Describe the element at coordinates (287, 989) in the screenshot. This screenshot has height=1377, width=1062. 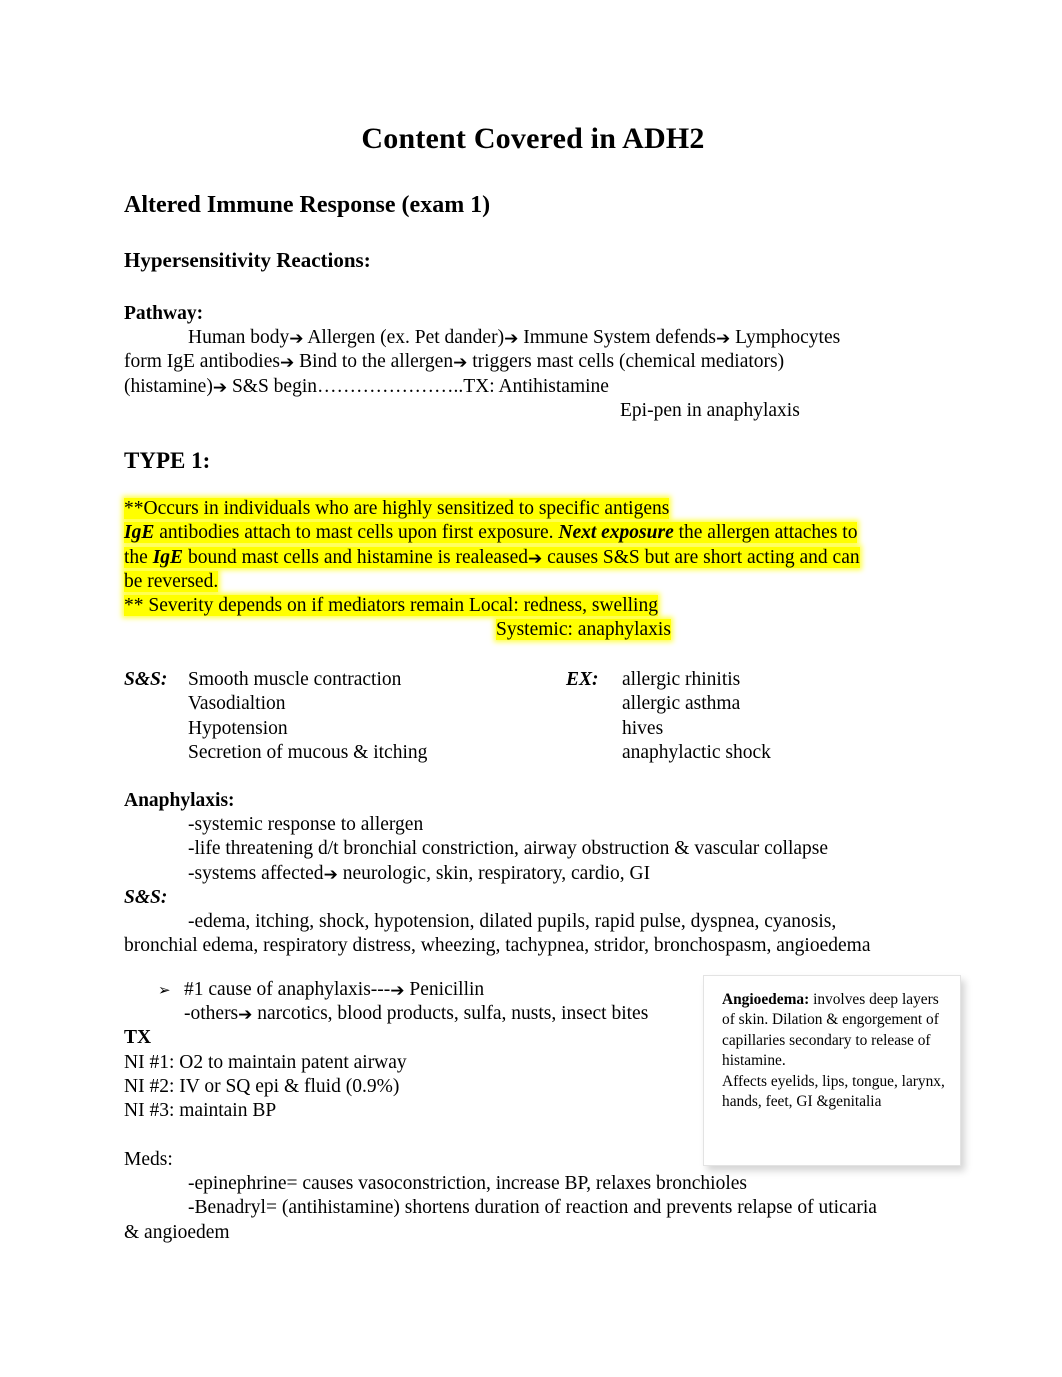
I see `cause-primary-a: #1 cause of anaphylaxis---` at that location.